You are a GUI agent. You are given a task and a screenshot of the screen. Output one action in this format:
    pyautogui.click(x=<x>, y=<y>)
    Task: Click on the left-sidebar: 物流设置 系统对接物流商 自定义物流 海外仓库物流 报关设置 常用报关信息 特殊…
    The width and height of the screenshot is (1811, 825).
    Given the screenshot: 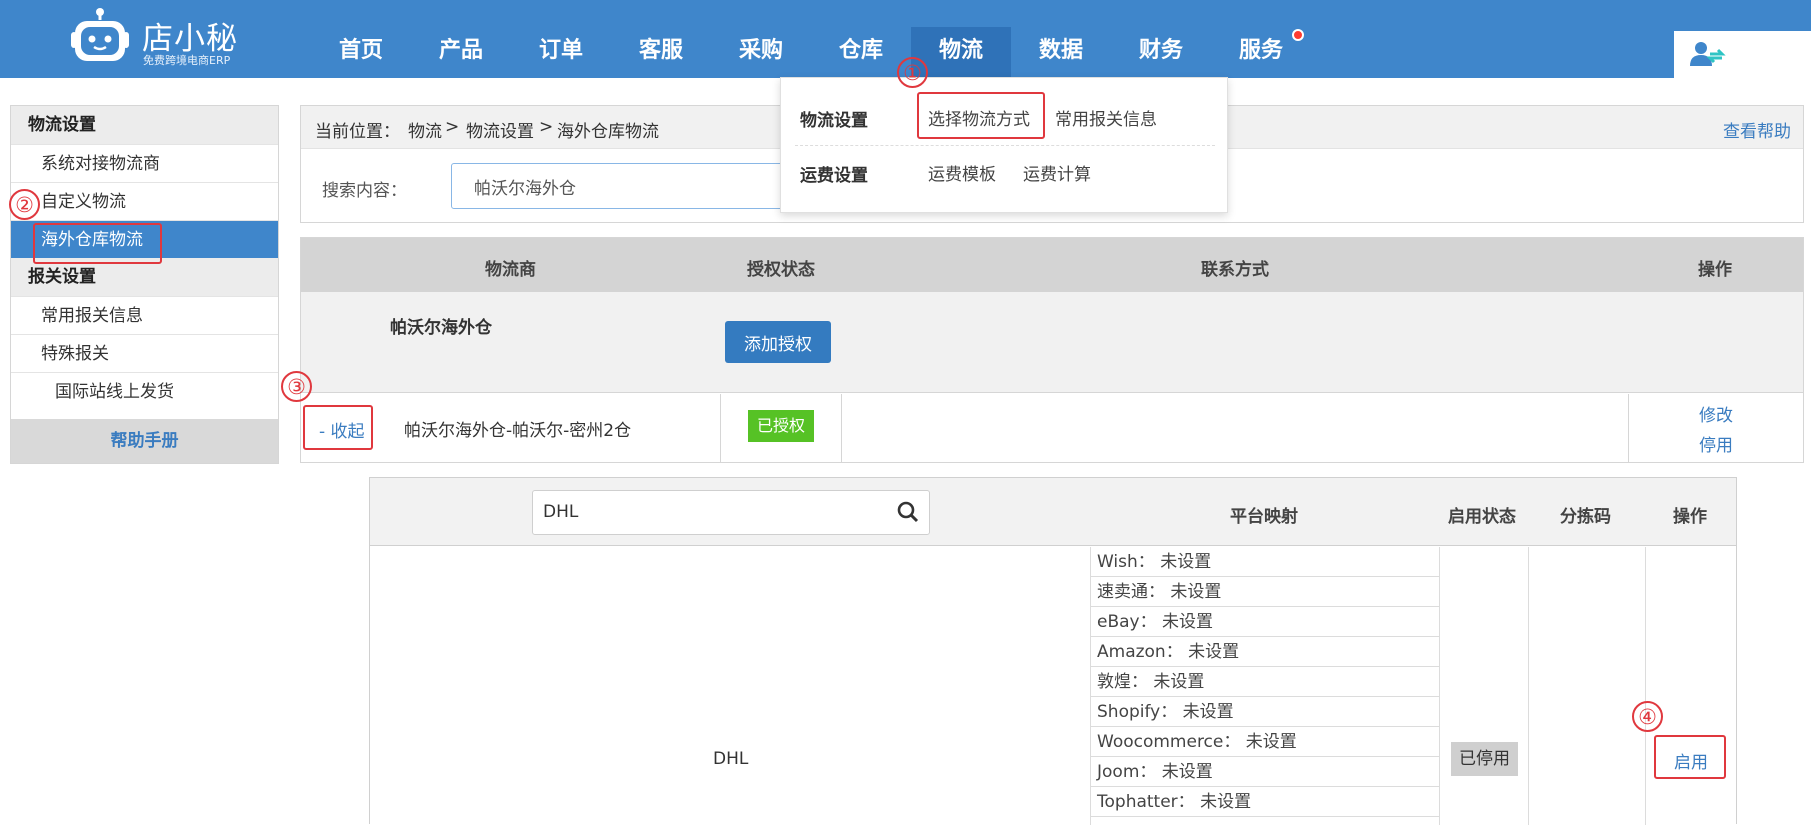 What is the action you would take?
    pyautogui.click(x=144, y=284)
    